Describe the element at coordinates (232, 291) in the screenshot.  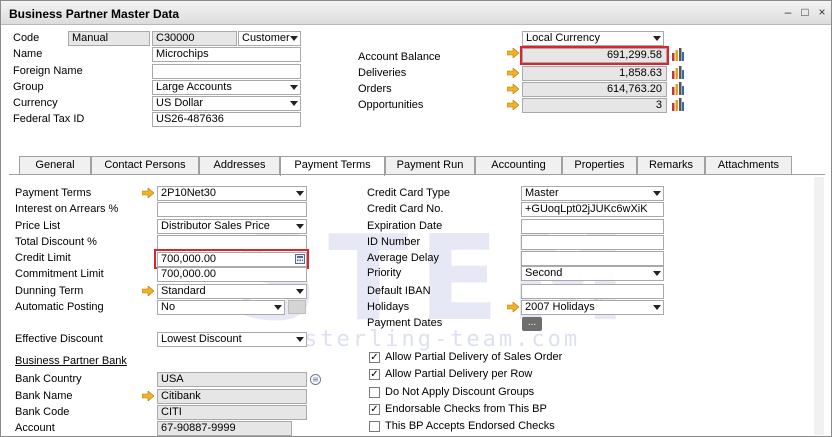
I see `dunning-term-select: Standard` at that location.